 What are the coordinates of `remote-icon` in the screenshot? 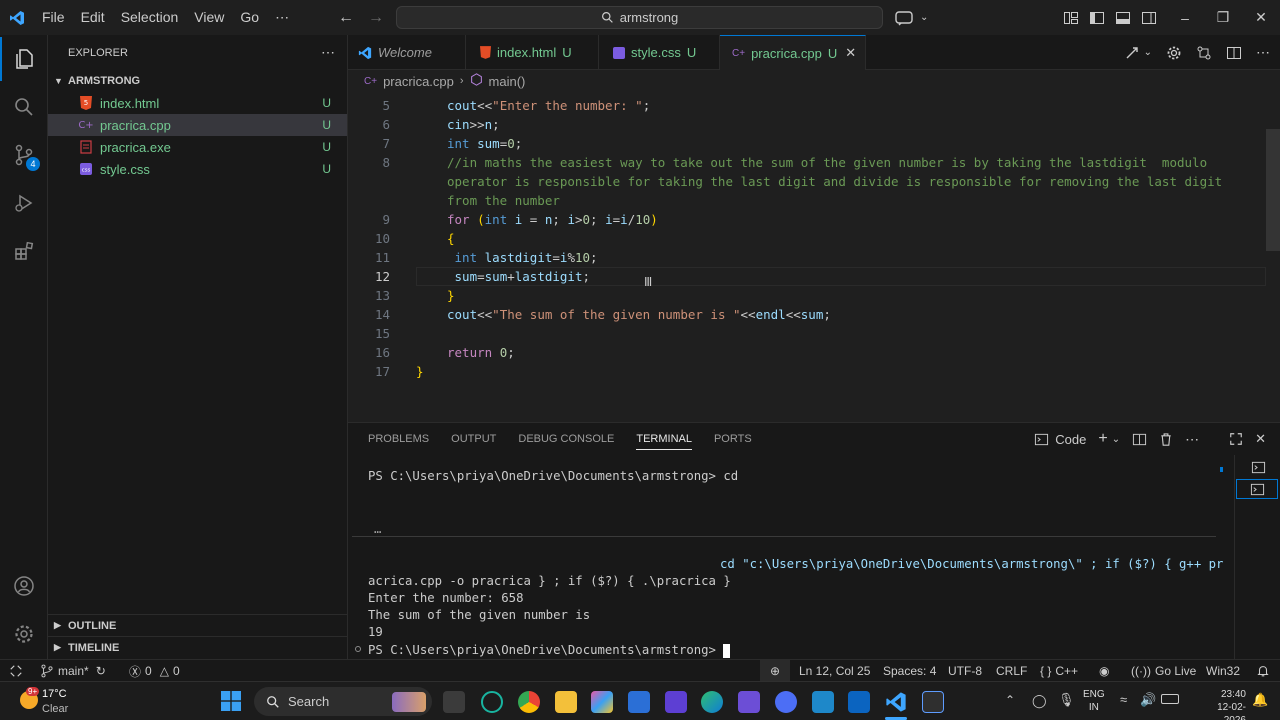 It's located at (16, 671).